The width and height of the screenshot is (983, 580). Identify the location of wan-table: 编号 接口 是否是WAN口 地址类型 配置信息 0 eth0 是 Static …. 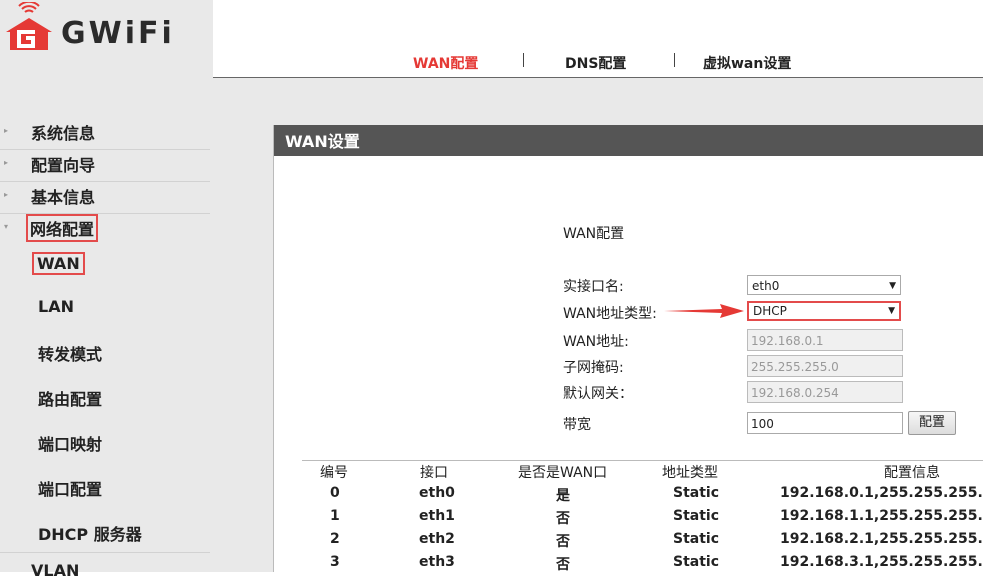
(642, 516).